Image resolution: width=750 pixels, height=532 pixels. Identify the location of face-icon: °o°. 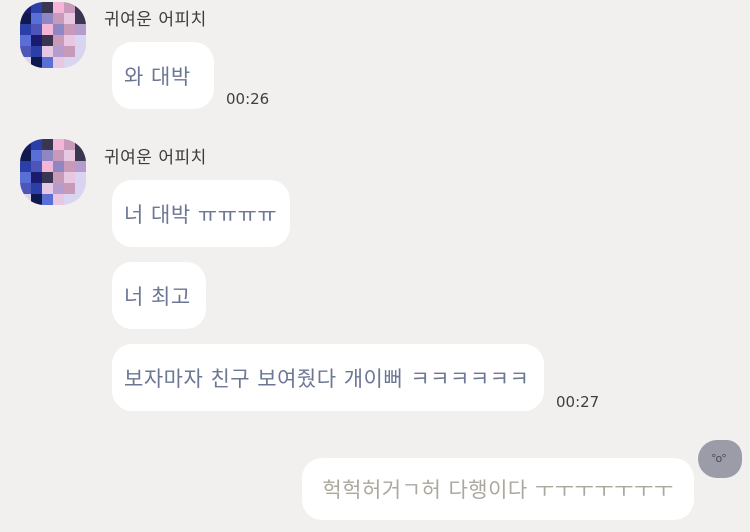
(719, 458).